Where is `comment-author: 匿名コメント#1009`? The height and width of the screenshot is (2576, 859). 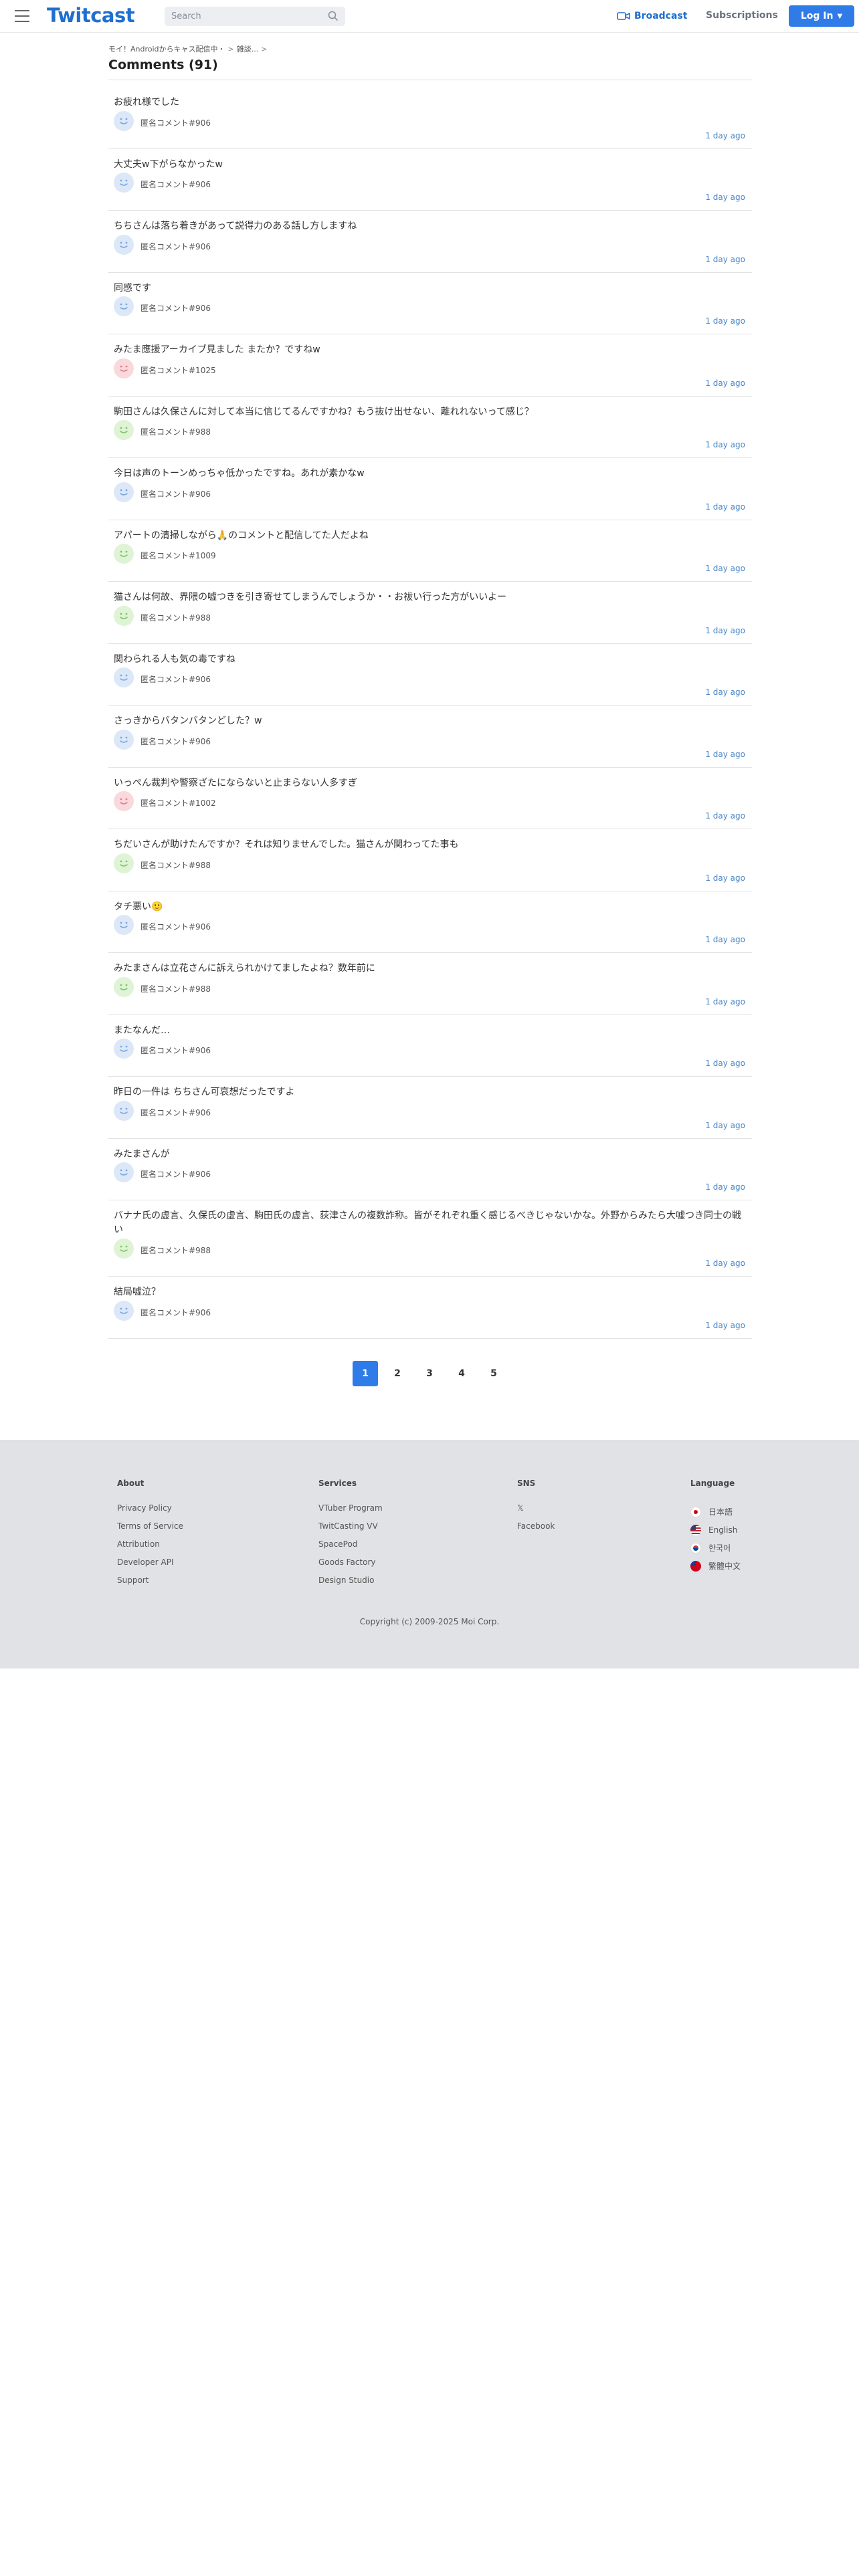 comment-author: 匿名コメント#1009 is located at coordinates (178, 556).